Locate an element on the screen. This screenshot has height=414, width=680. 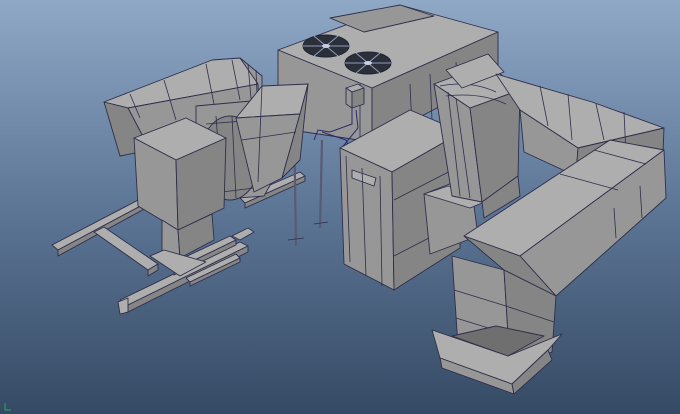
axis-gizmo-icon is located at coordinates (7, 407).